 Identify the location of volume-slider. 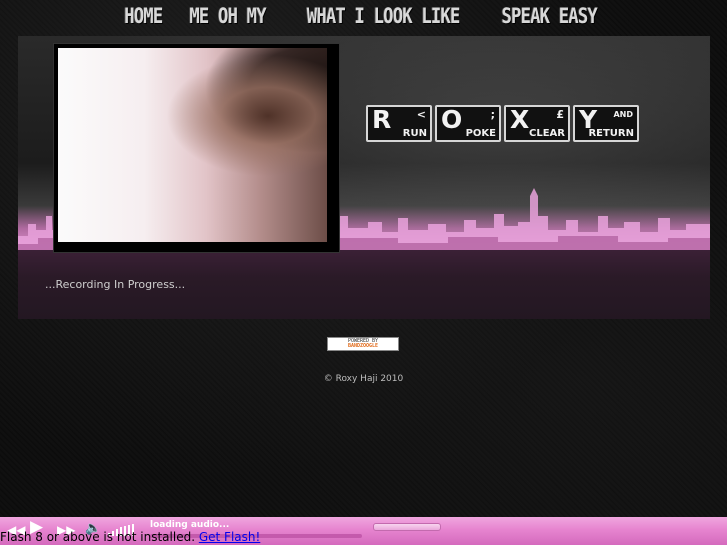
(407, 527).